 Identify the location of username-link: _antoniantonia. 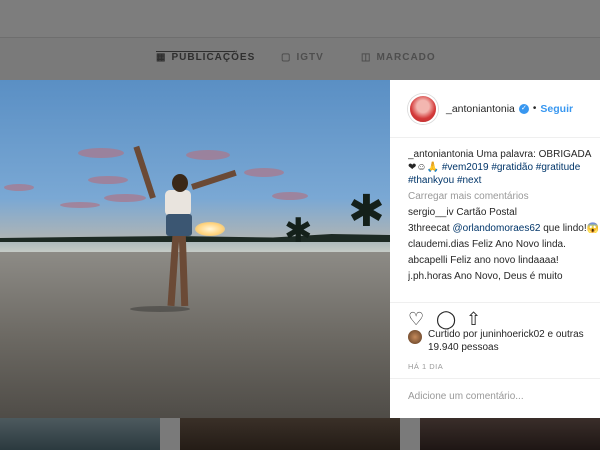
(480, 109).